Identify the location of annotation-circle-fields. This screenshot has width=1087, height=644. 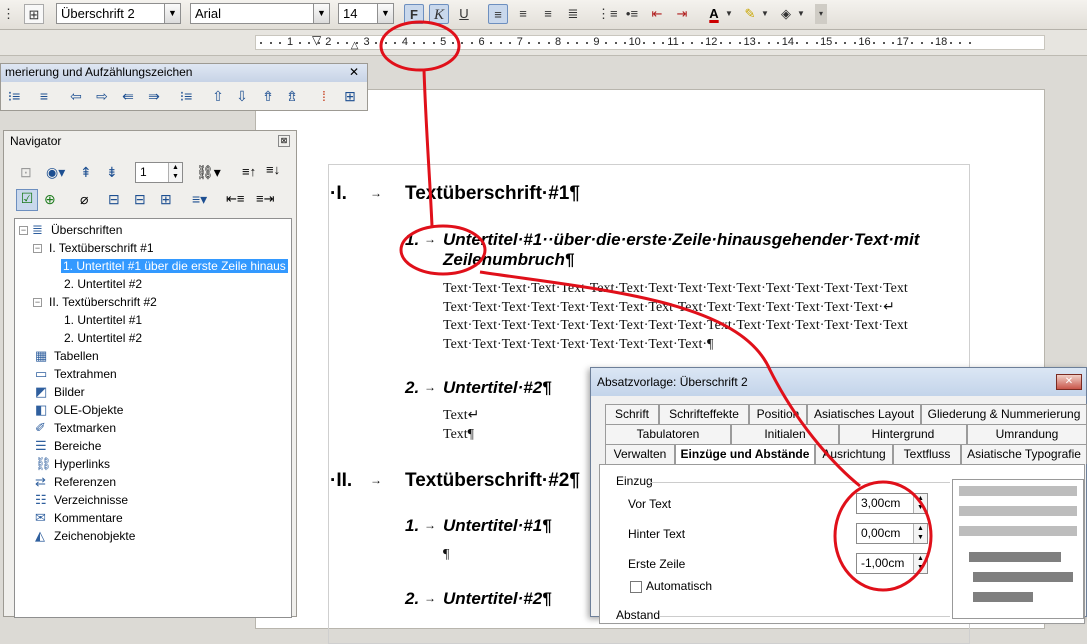
(883, 536).